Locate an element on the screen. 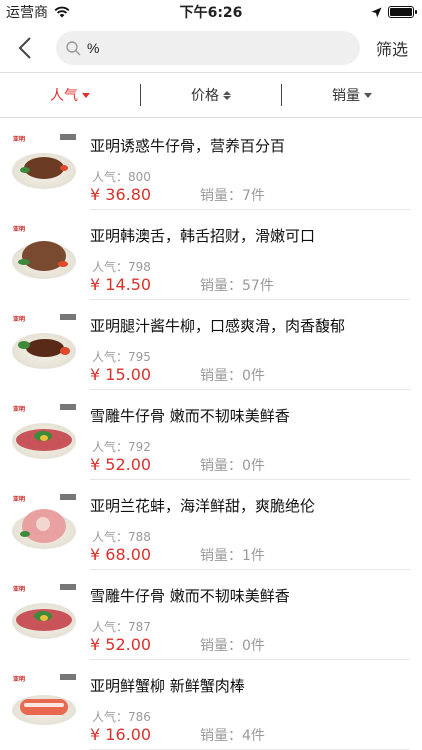 The width and height of the screenshot is (422, 750). sort-tab-price: 价格 is located at coordinates (211, 95).